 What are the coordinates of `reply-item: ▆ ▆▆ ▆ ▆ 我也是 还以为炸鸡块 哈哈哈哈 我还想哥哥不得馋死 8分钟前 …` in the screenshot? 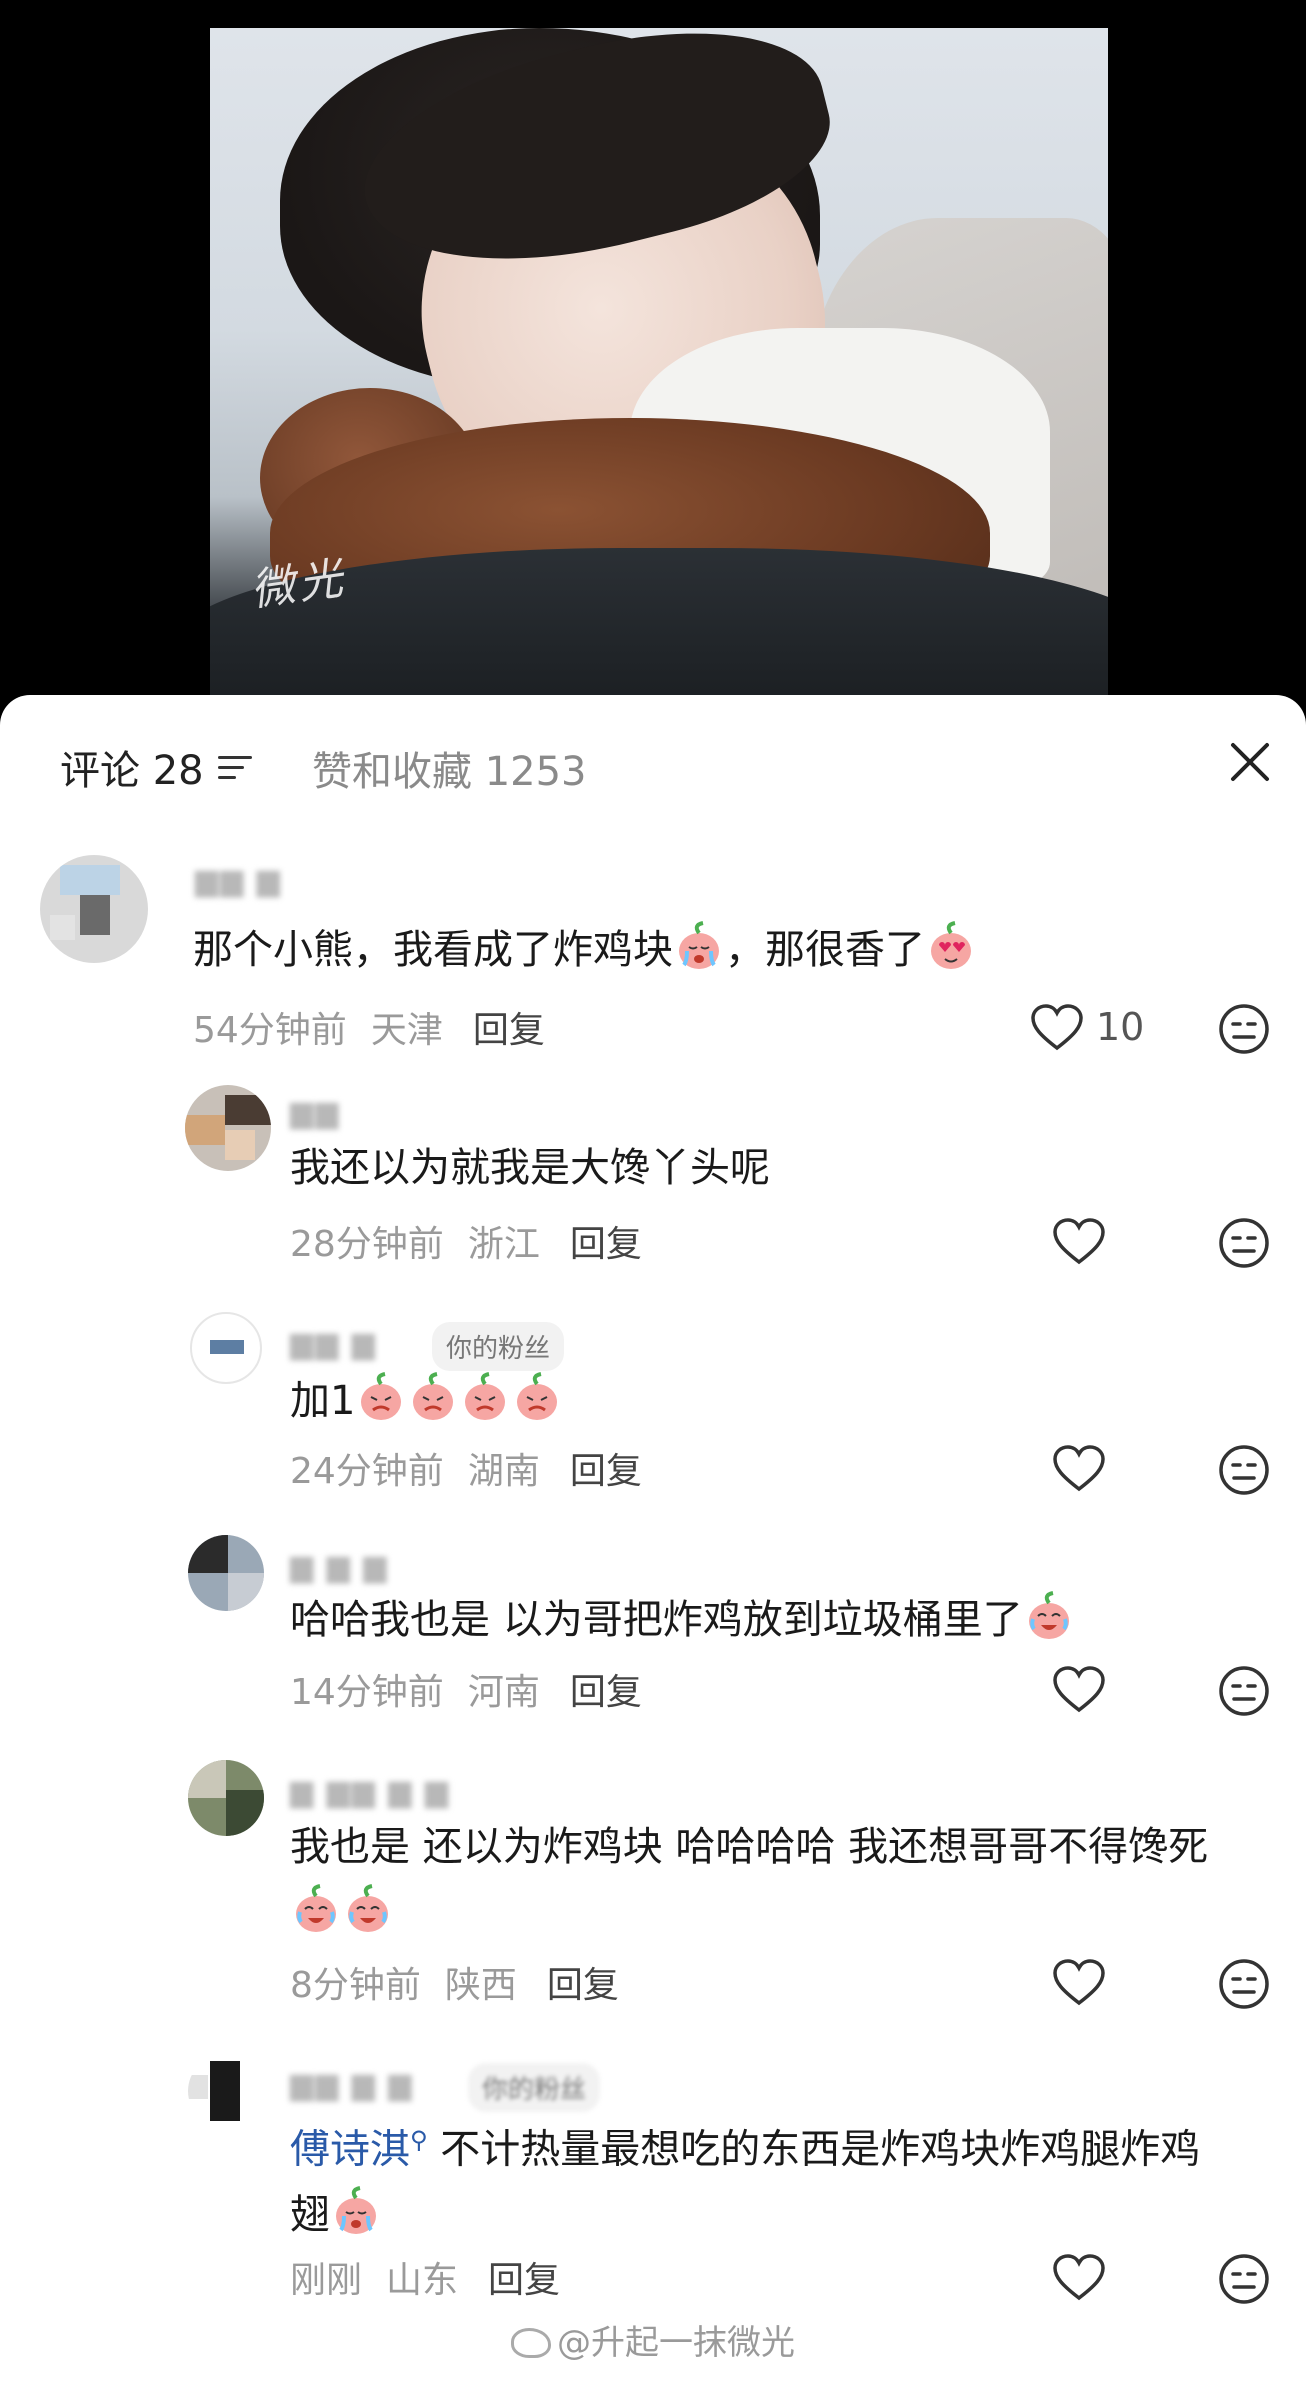 It's located at (653, 1905).